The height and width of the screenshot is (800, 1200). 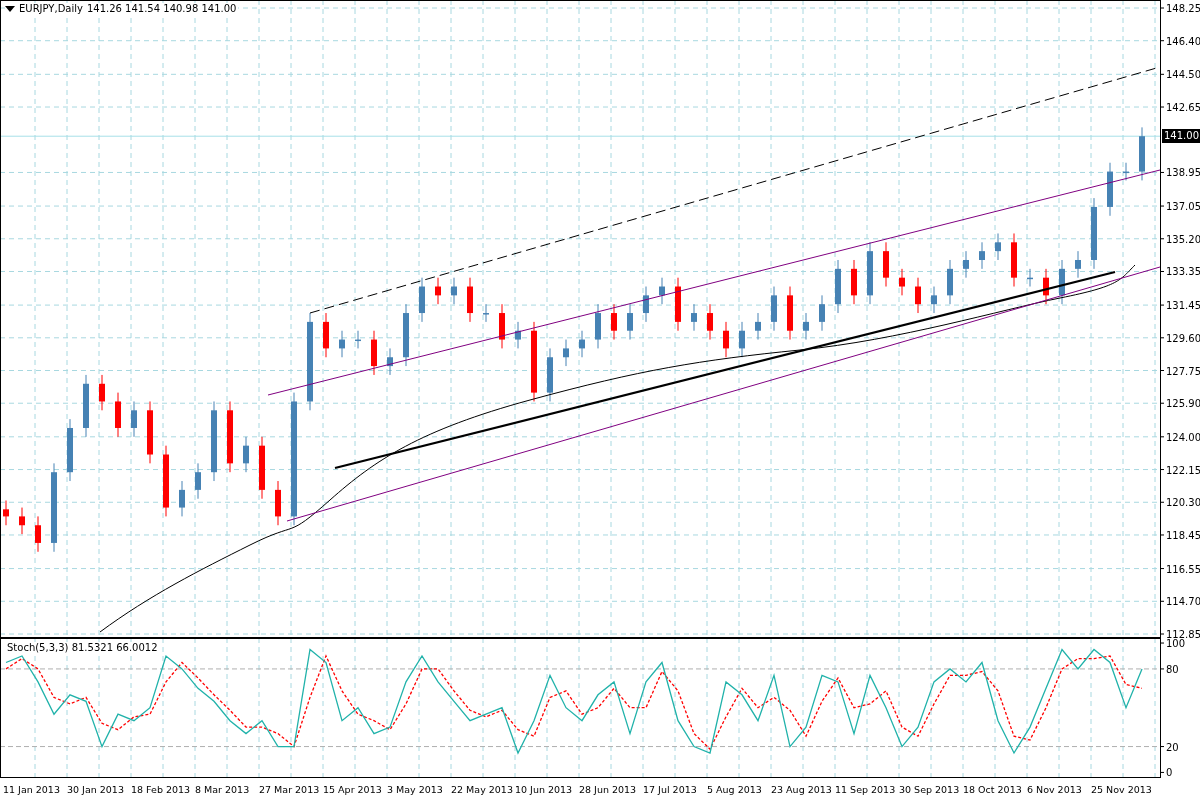 What do you see at coordinates (1183, 503) in the screenshot?
I see `y-tick-label: 120.30` at bounding box center [1183, 503].